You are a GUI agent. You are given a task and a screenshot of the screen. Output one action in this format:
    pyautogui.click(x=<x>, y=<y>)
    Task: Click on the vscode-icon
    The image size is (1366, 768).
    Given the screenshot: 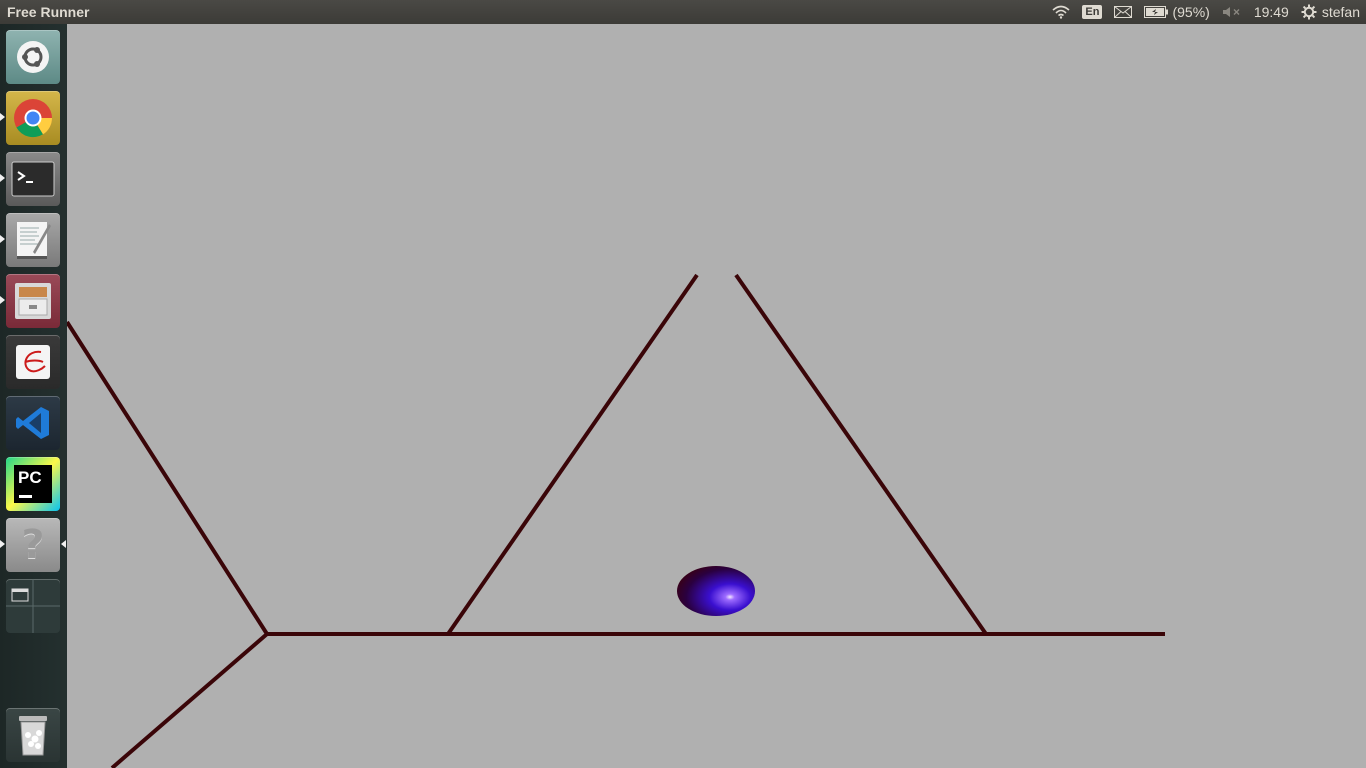 What is the action you would take?
    pyautogui.click(x=32, y=423)
    